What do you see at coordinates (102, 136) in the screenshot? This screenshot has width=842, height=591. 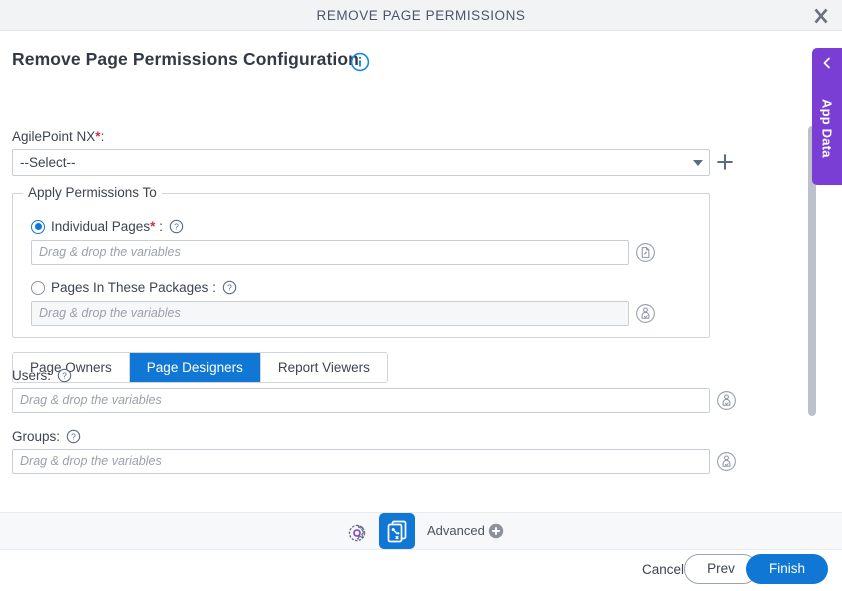 I see `agilepoint-nx-label-colon: :` at bounding box center [102, 136].